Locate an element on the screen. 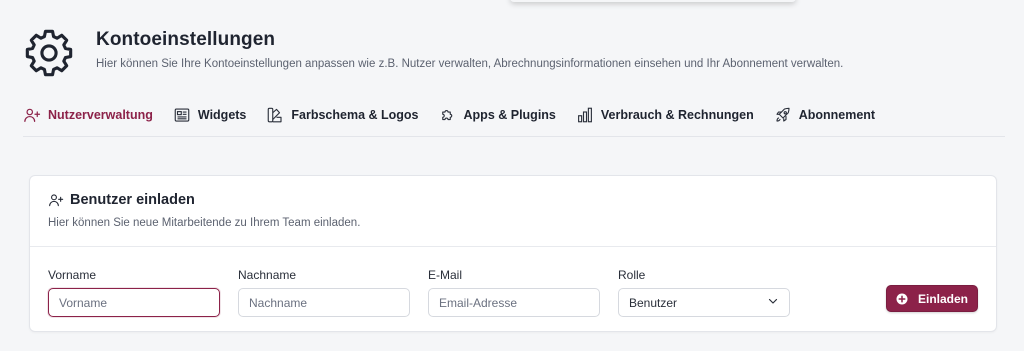  tab-label: Widgets is located at coordinates (222, 115).